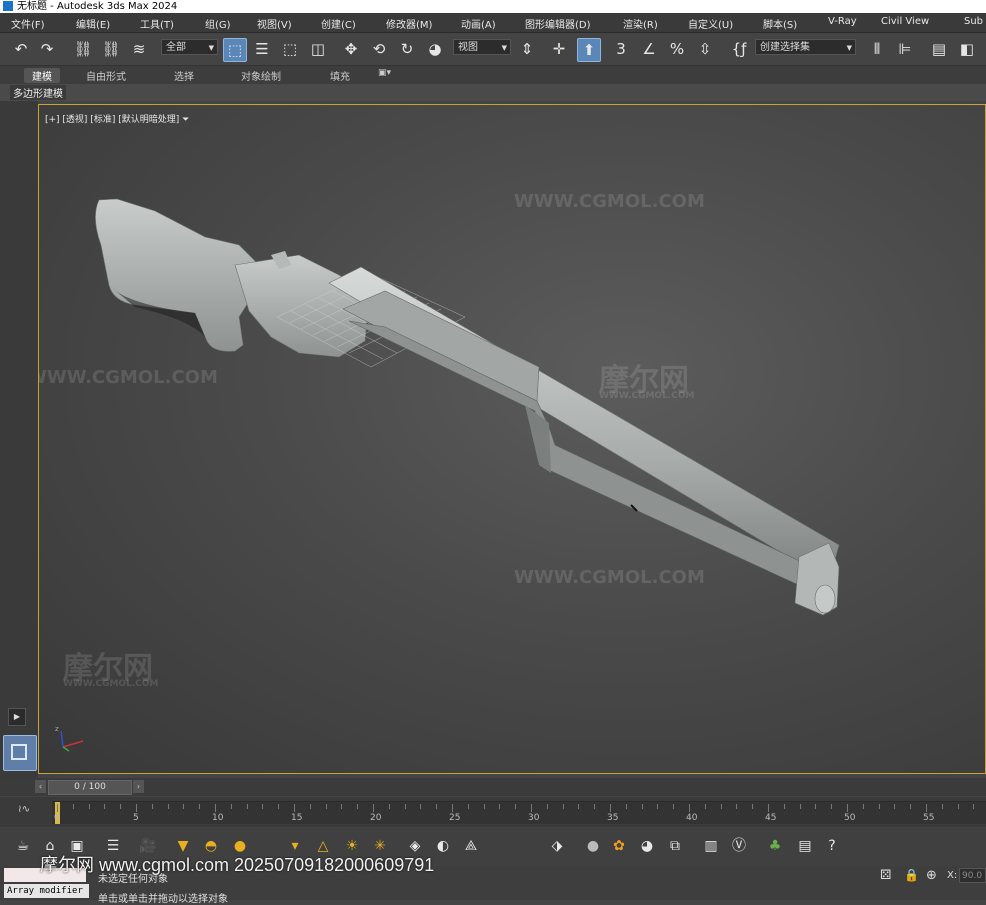  What do you see at coordinates (138, 786) in the screenshot?
I see `time-next-icon: ›` at bounding box center [138, 786].